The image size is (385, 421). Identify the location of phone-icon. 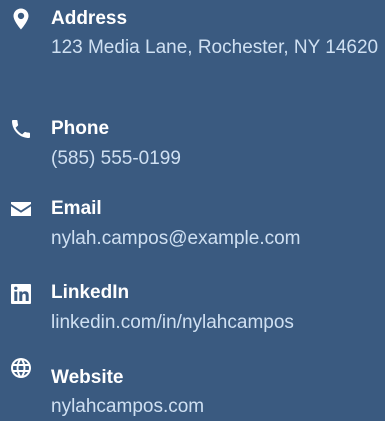
(21, 129).